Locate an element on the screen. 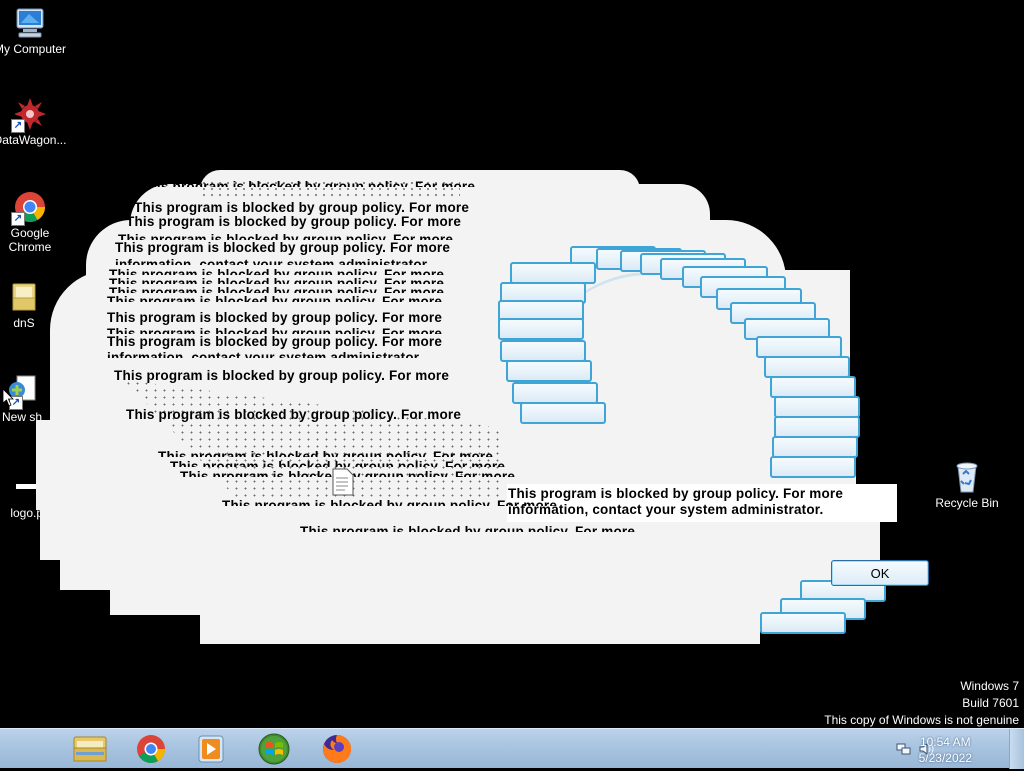  firefox-icon is located at coordinates (337, 748).